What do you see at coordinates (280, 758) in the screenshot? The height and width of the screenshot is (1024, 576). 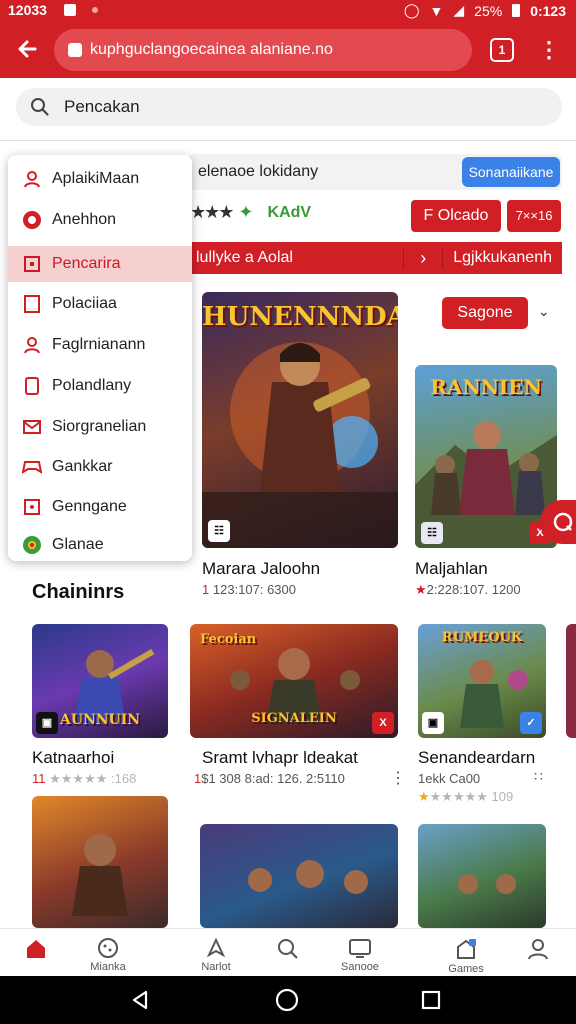 I see `game-title: Sramt lvhapr ldeakat` at bounding box center [280, 758].